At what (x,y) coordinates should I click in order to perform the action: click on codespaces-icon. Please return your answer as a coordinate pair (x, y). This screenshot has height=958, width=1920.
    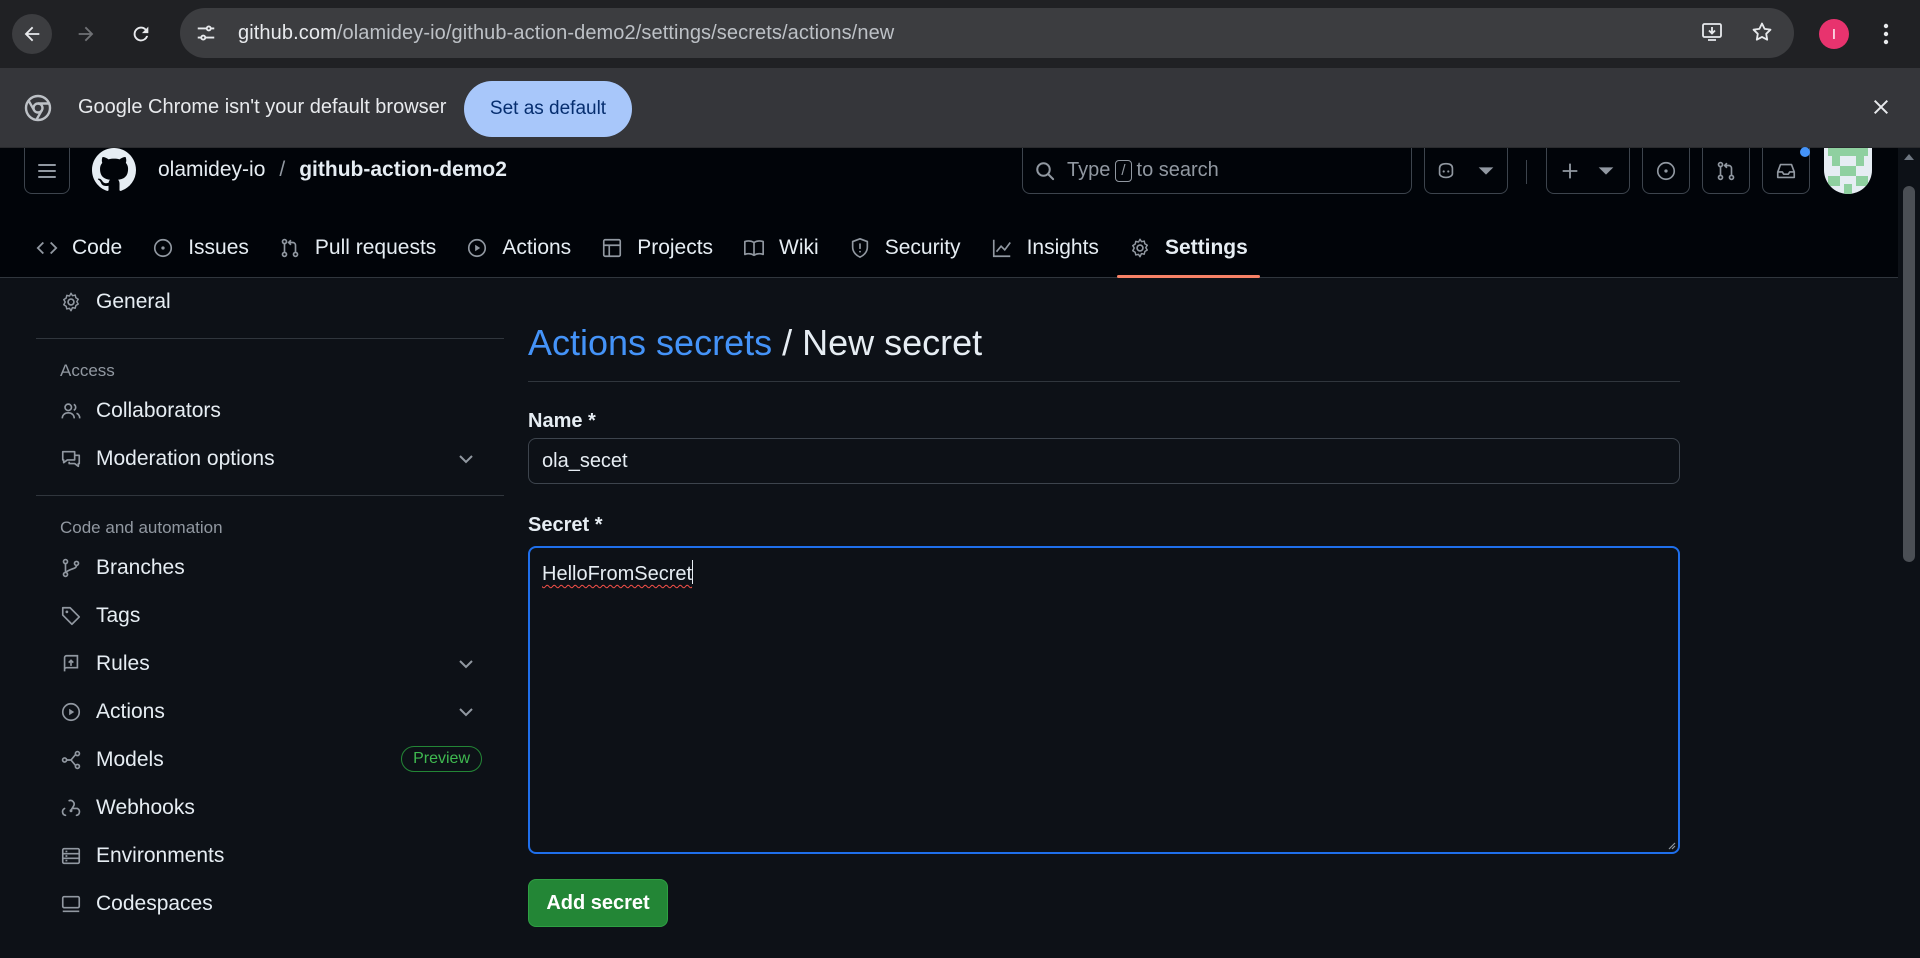
    Looking at the image, I should click on (71, 904).